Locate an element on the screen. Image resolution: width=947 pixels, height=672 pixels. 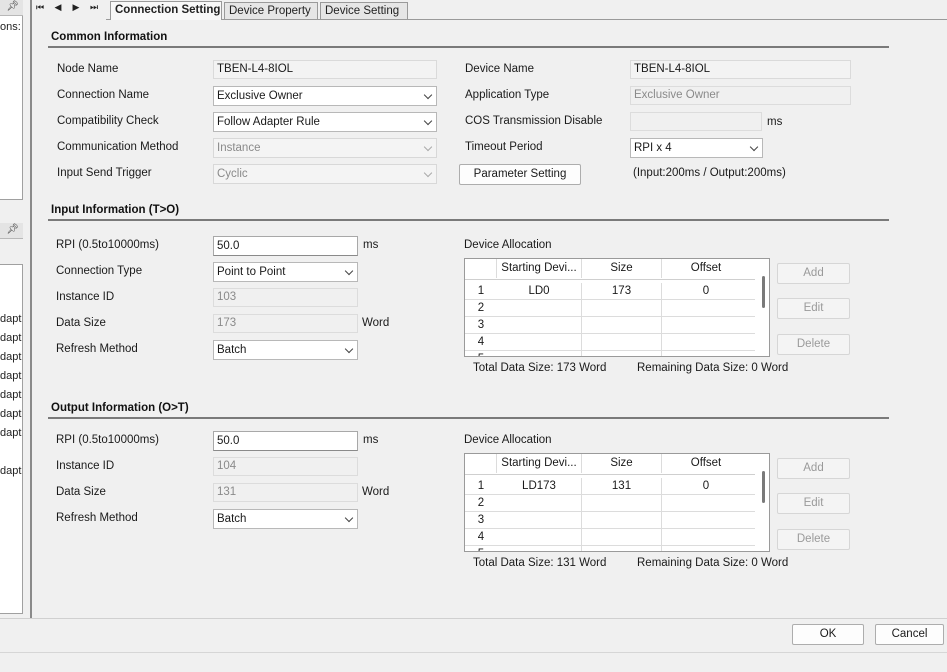
output-add-button: Add is located at coordinates (813, 468).